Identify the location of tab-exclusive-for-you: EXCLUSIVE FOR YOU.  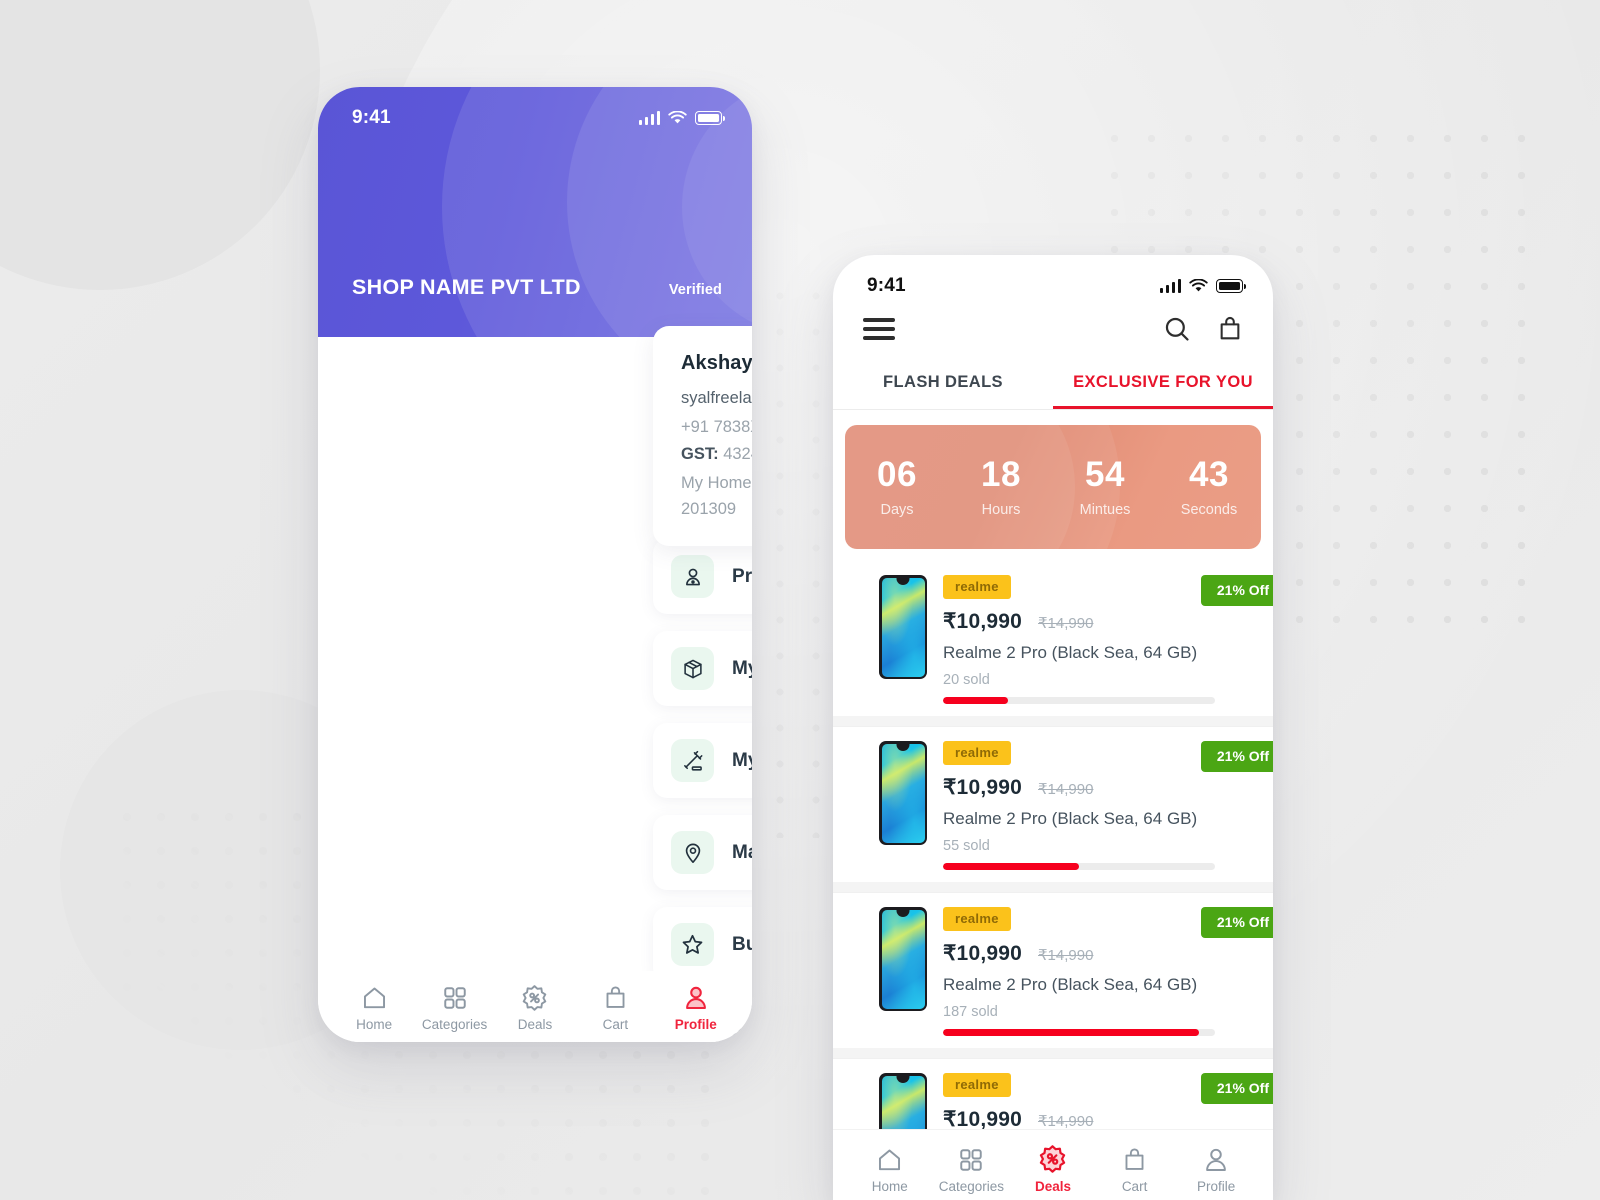
(1163, 385).